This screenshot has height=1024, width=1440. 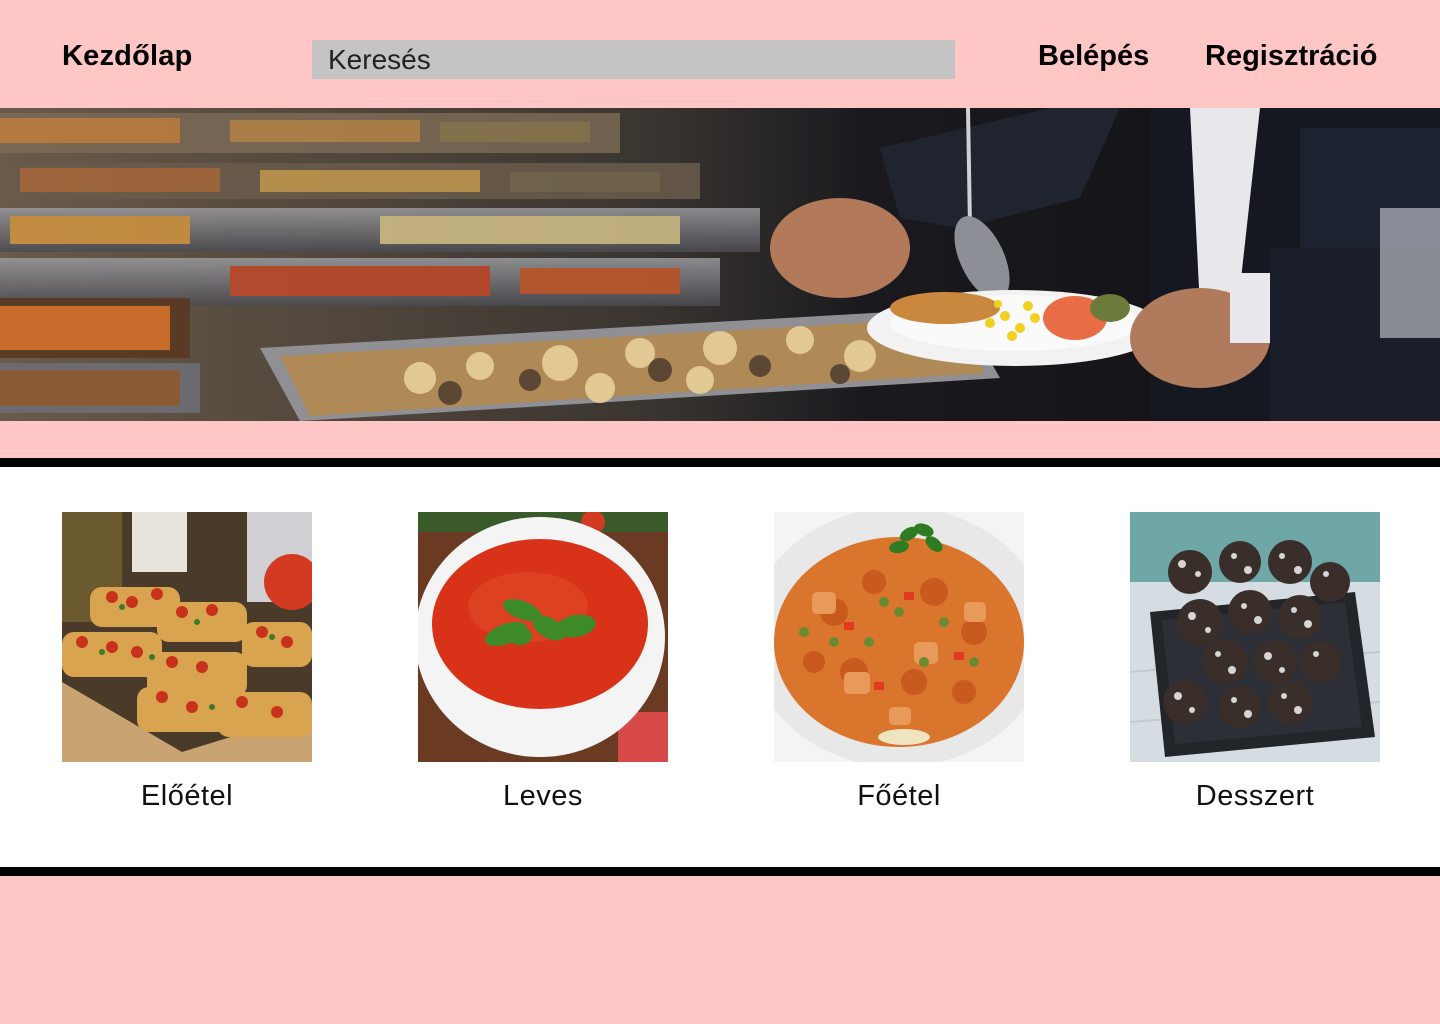 I want to click on category-card-dessert: Desszert, so click(x=1255, y=662).